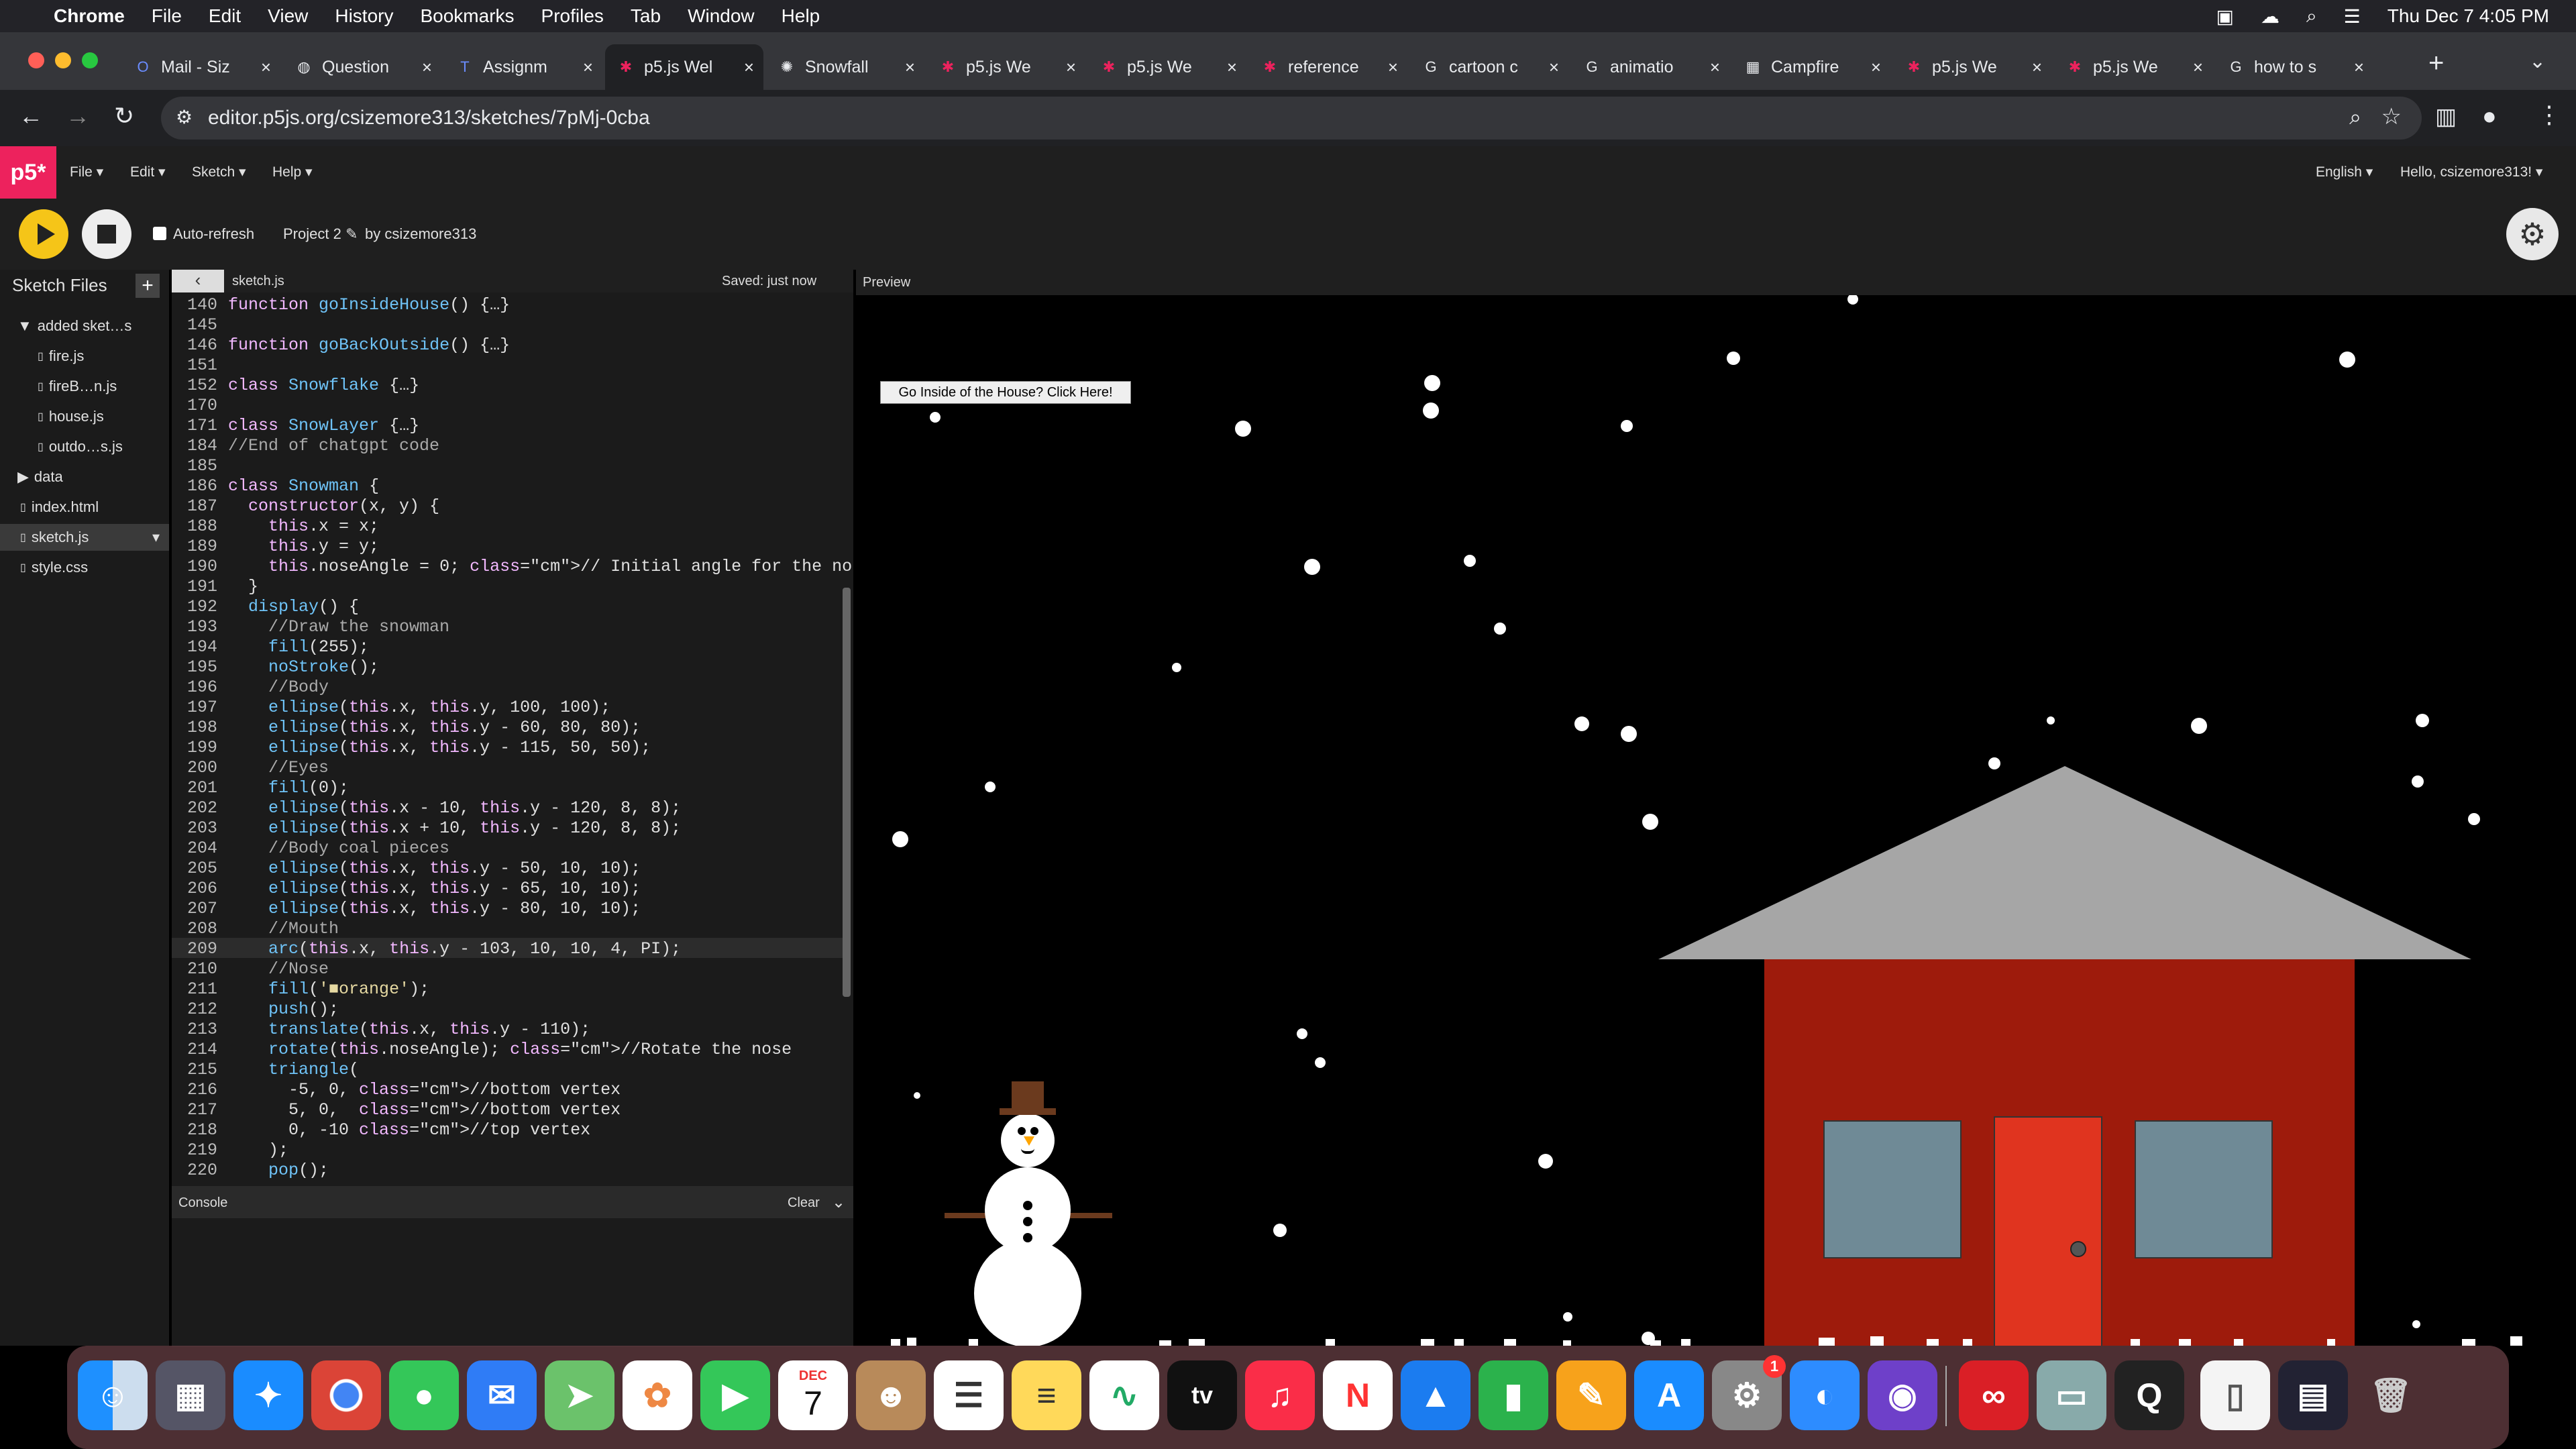 Image resolution: width=2576 pixels, height=1449 pixels. Describe the element at coordinates (1358, 1395) in the screenshot. I see `news-icon: N` at that location.